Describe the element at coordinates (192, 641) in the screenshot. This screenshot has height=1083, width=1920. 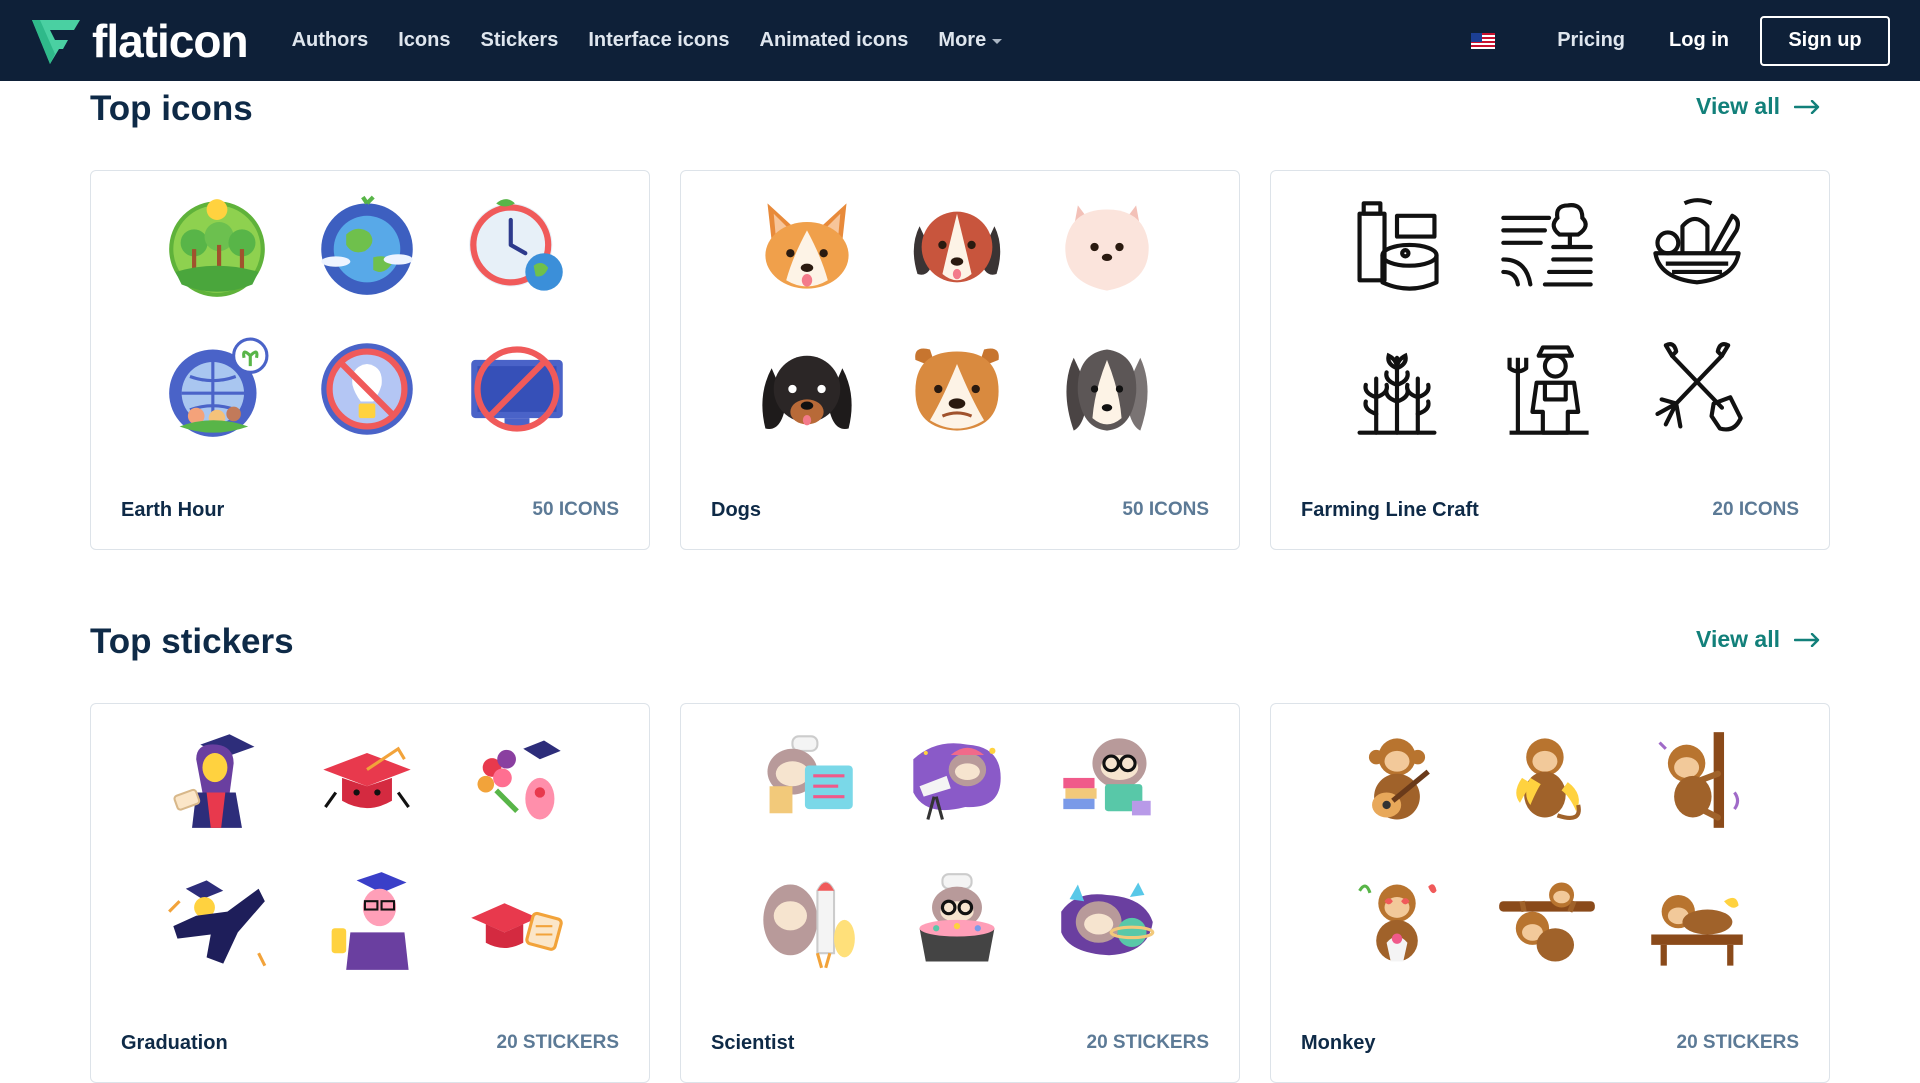
I see `top-stickers-title: Top stickers` at that location.